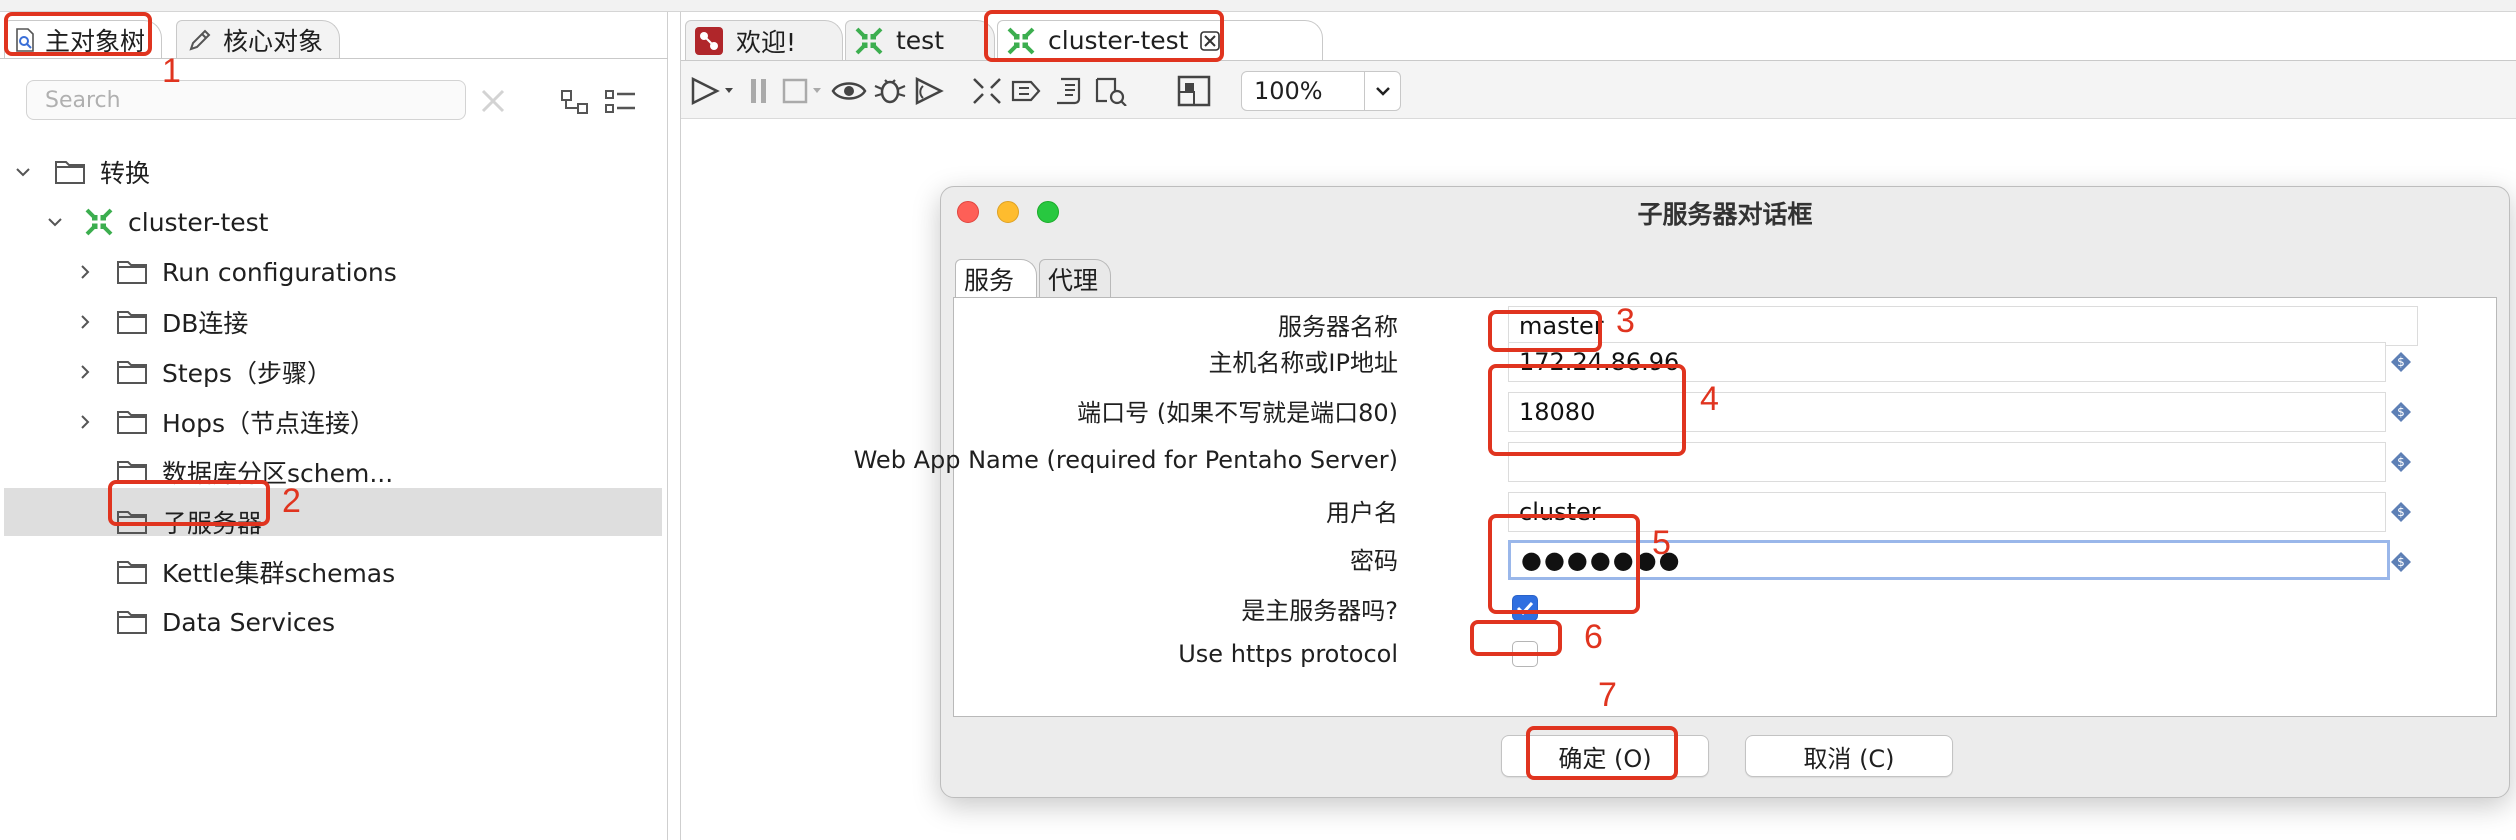  What do you see at coordinates (247, 373) in the screenshot?
I see `tree-item-label: Steps（步骤）` at bounding box center [247, 373].